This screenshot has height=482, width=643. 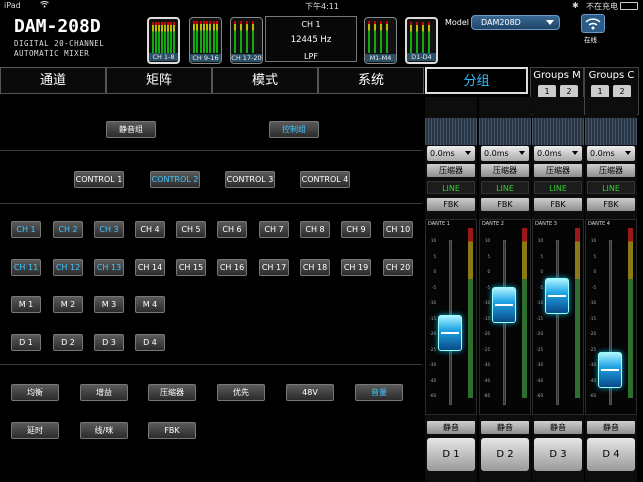 I want to click on channel-button-ch4: CH 4, so click(x=150, y=229).